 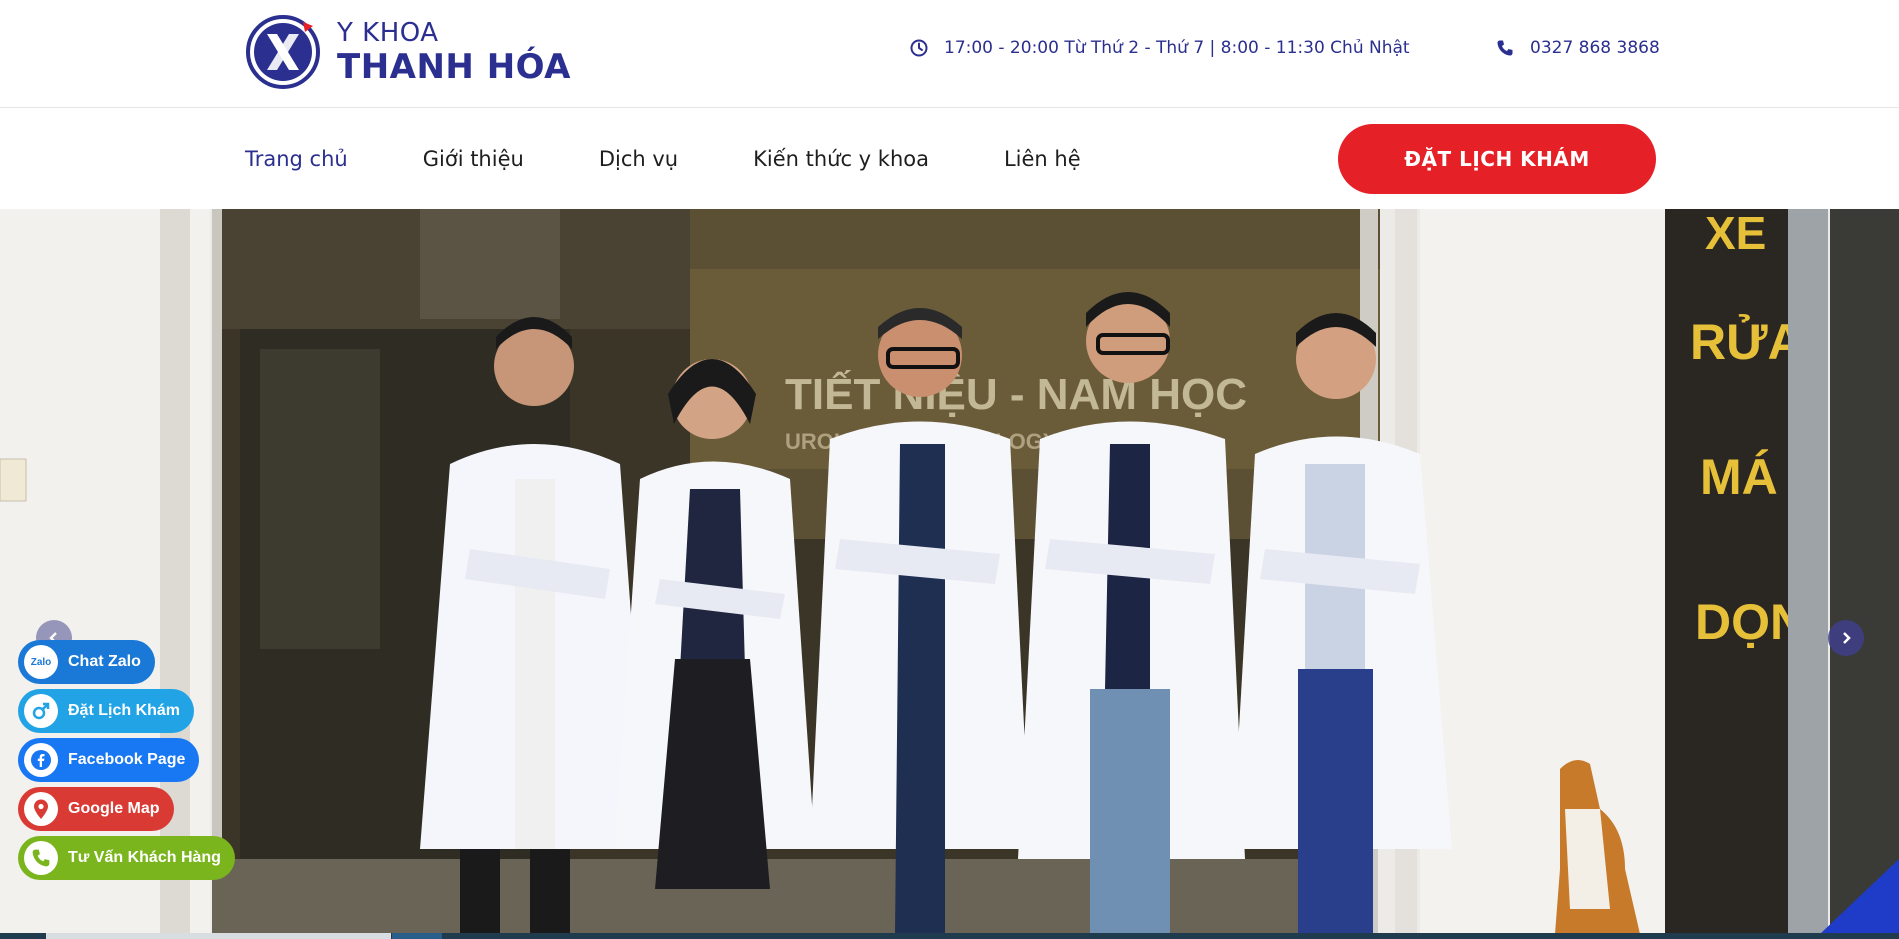 I want to click on brand-line-1: Y KHOA, so click(x=388, y=33).